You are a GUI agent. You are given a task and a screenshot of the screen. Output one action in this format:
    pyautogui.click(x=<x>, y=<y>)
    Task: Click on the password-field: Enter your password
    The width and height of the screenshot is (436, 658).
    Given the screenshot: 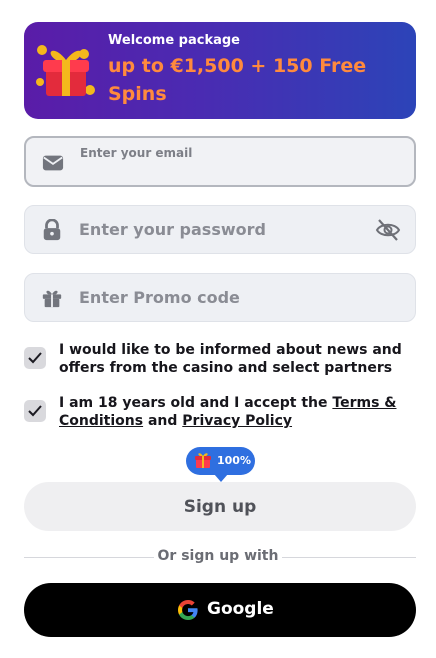 What is the action you would take?
    pyautogui.click(x=220, y=229)
    